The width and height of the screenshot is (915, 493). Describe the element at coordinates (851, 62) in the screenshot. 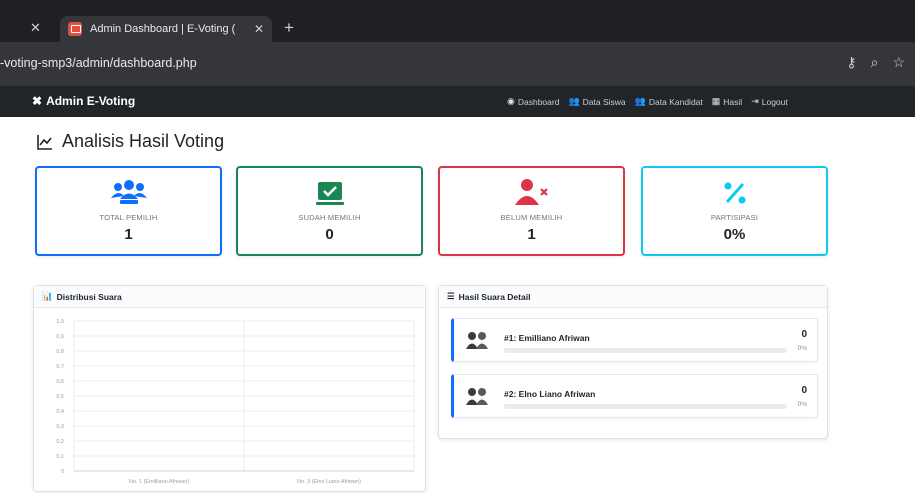

I see `key-icon: ⚷` at that location.